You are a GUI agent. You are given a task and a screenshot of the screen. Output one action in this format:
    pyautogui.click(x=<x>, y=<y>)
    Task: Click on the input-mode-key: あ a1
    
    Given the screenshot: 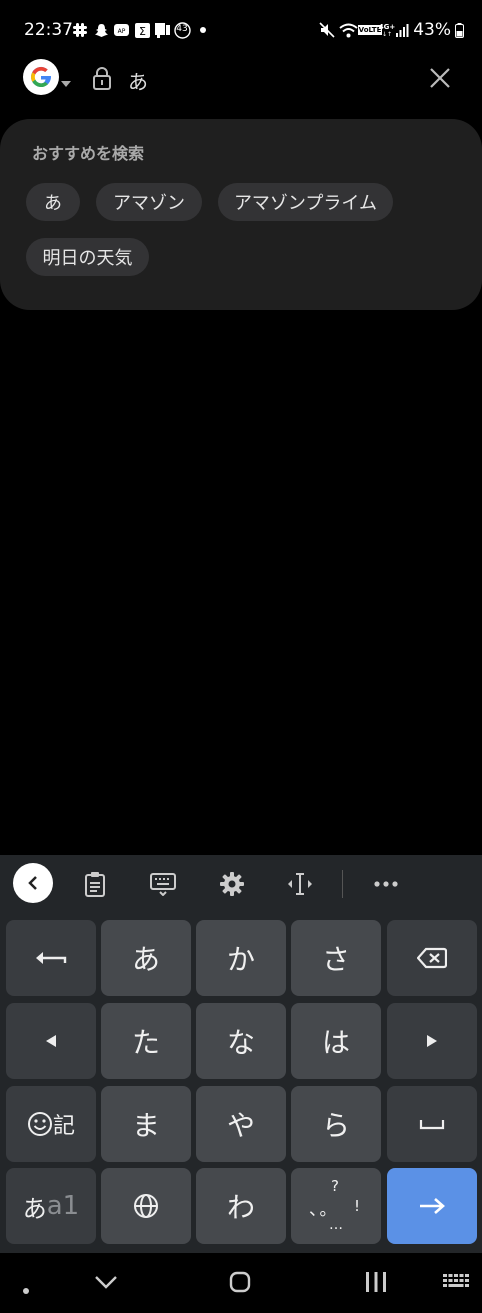 What is the action you would take?
    pyautogui.click(x=51, y=1206)
    